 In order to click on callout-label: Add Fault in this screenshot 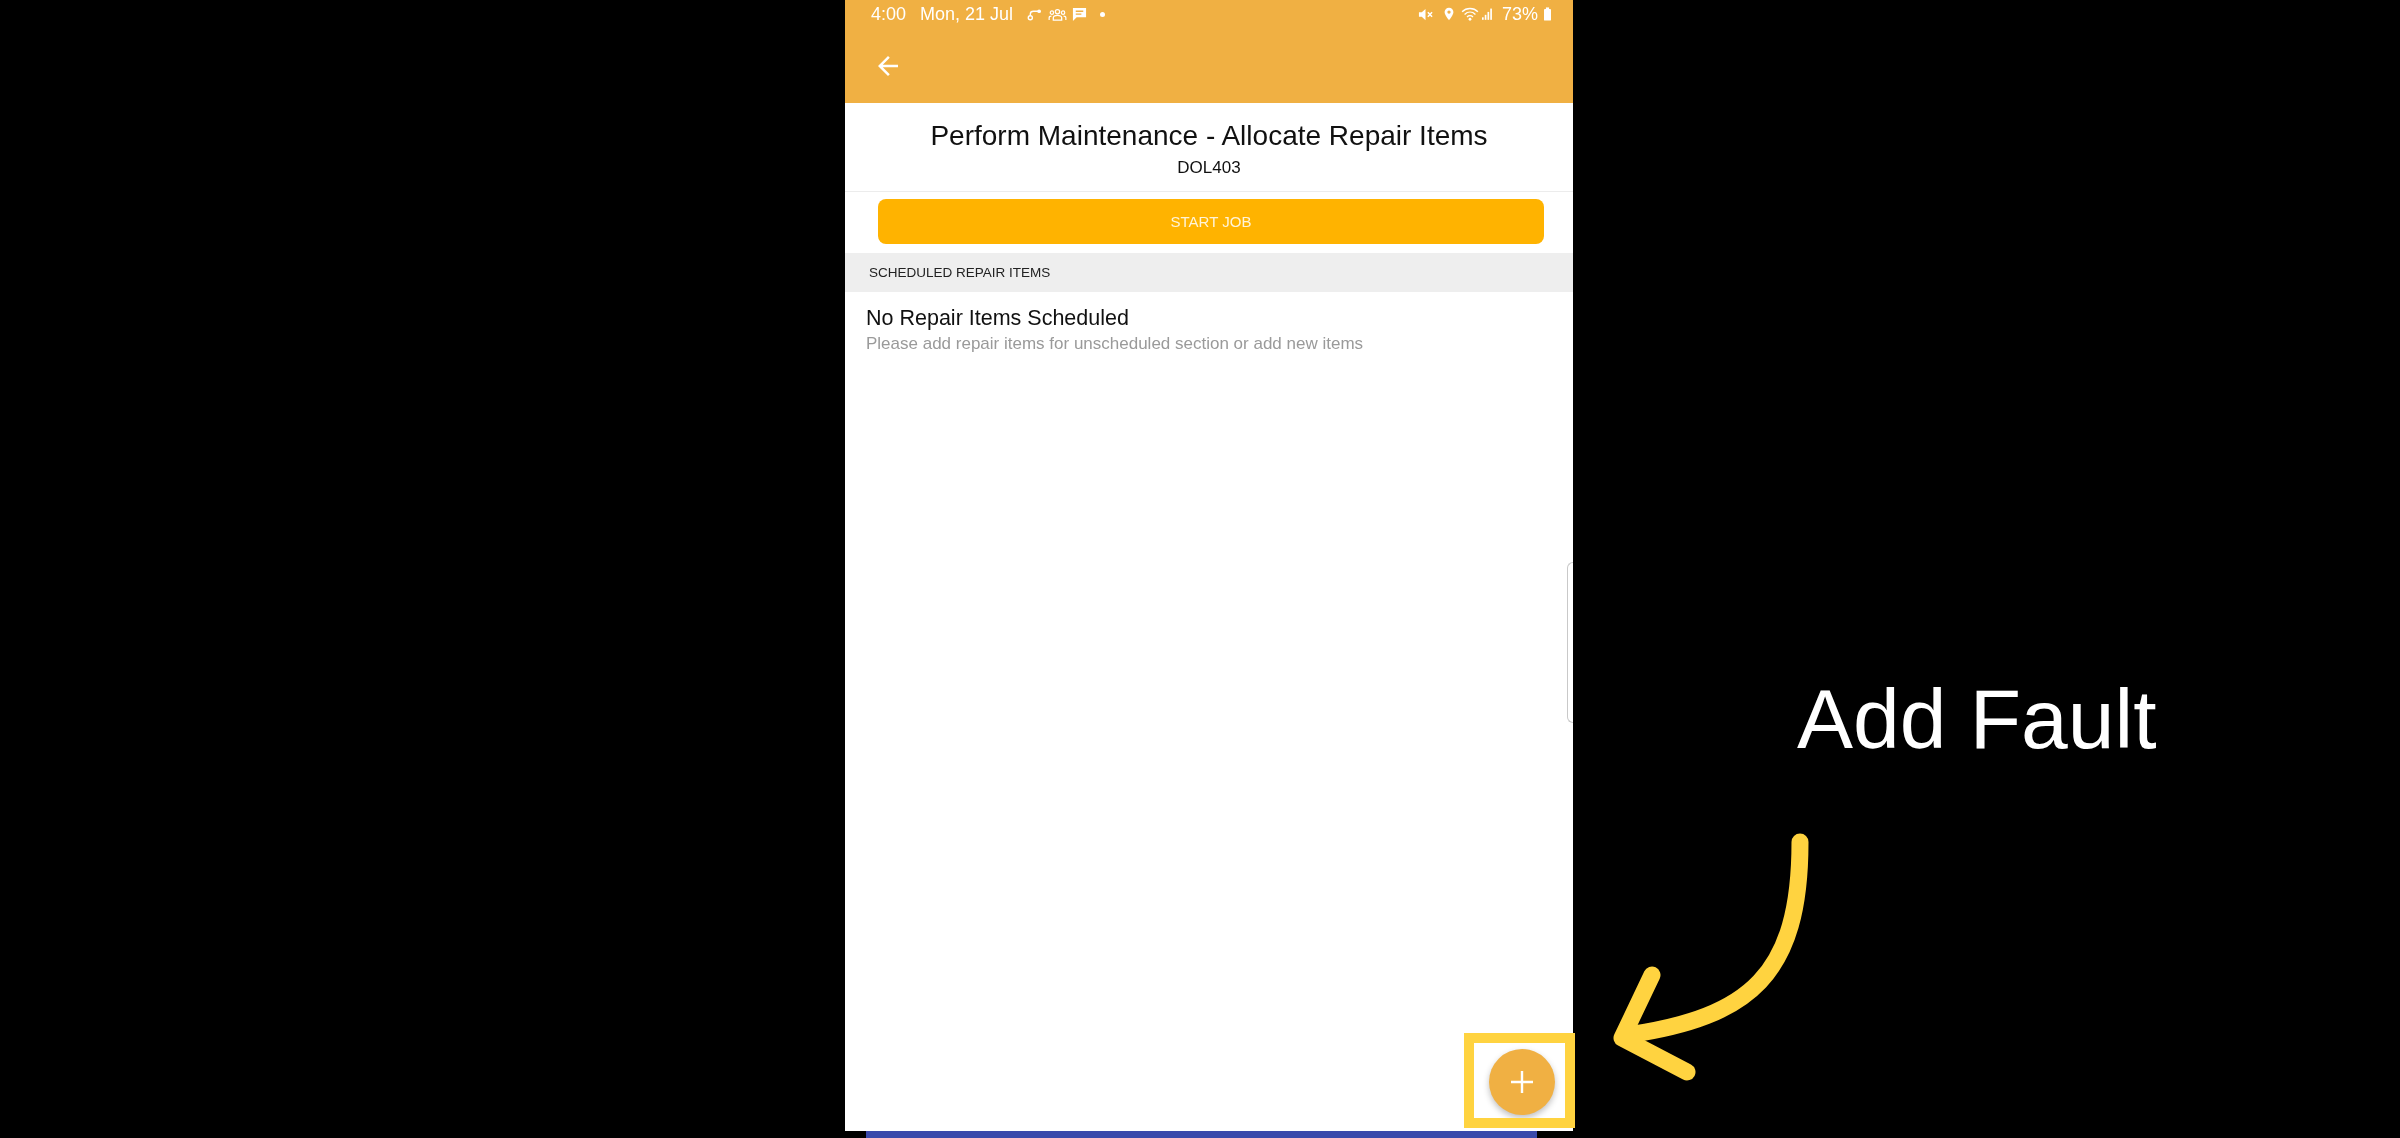, I will do `click(1977, 719)`.